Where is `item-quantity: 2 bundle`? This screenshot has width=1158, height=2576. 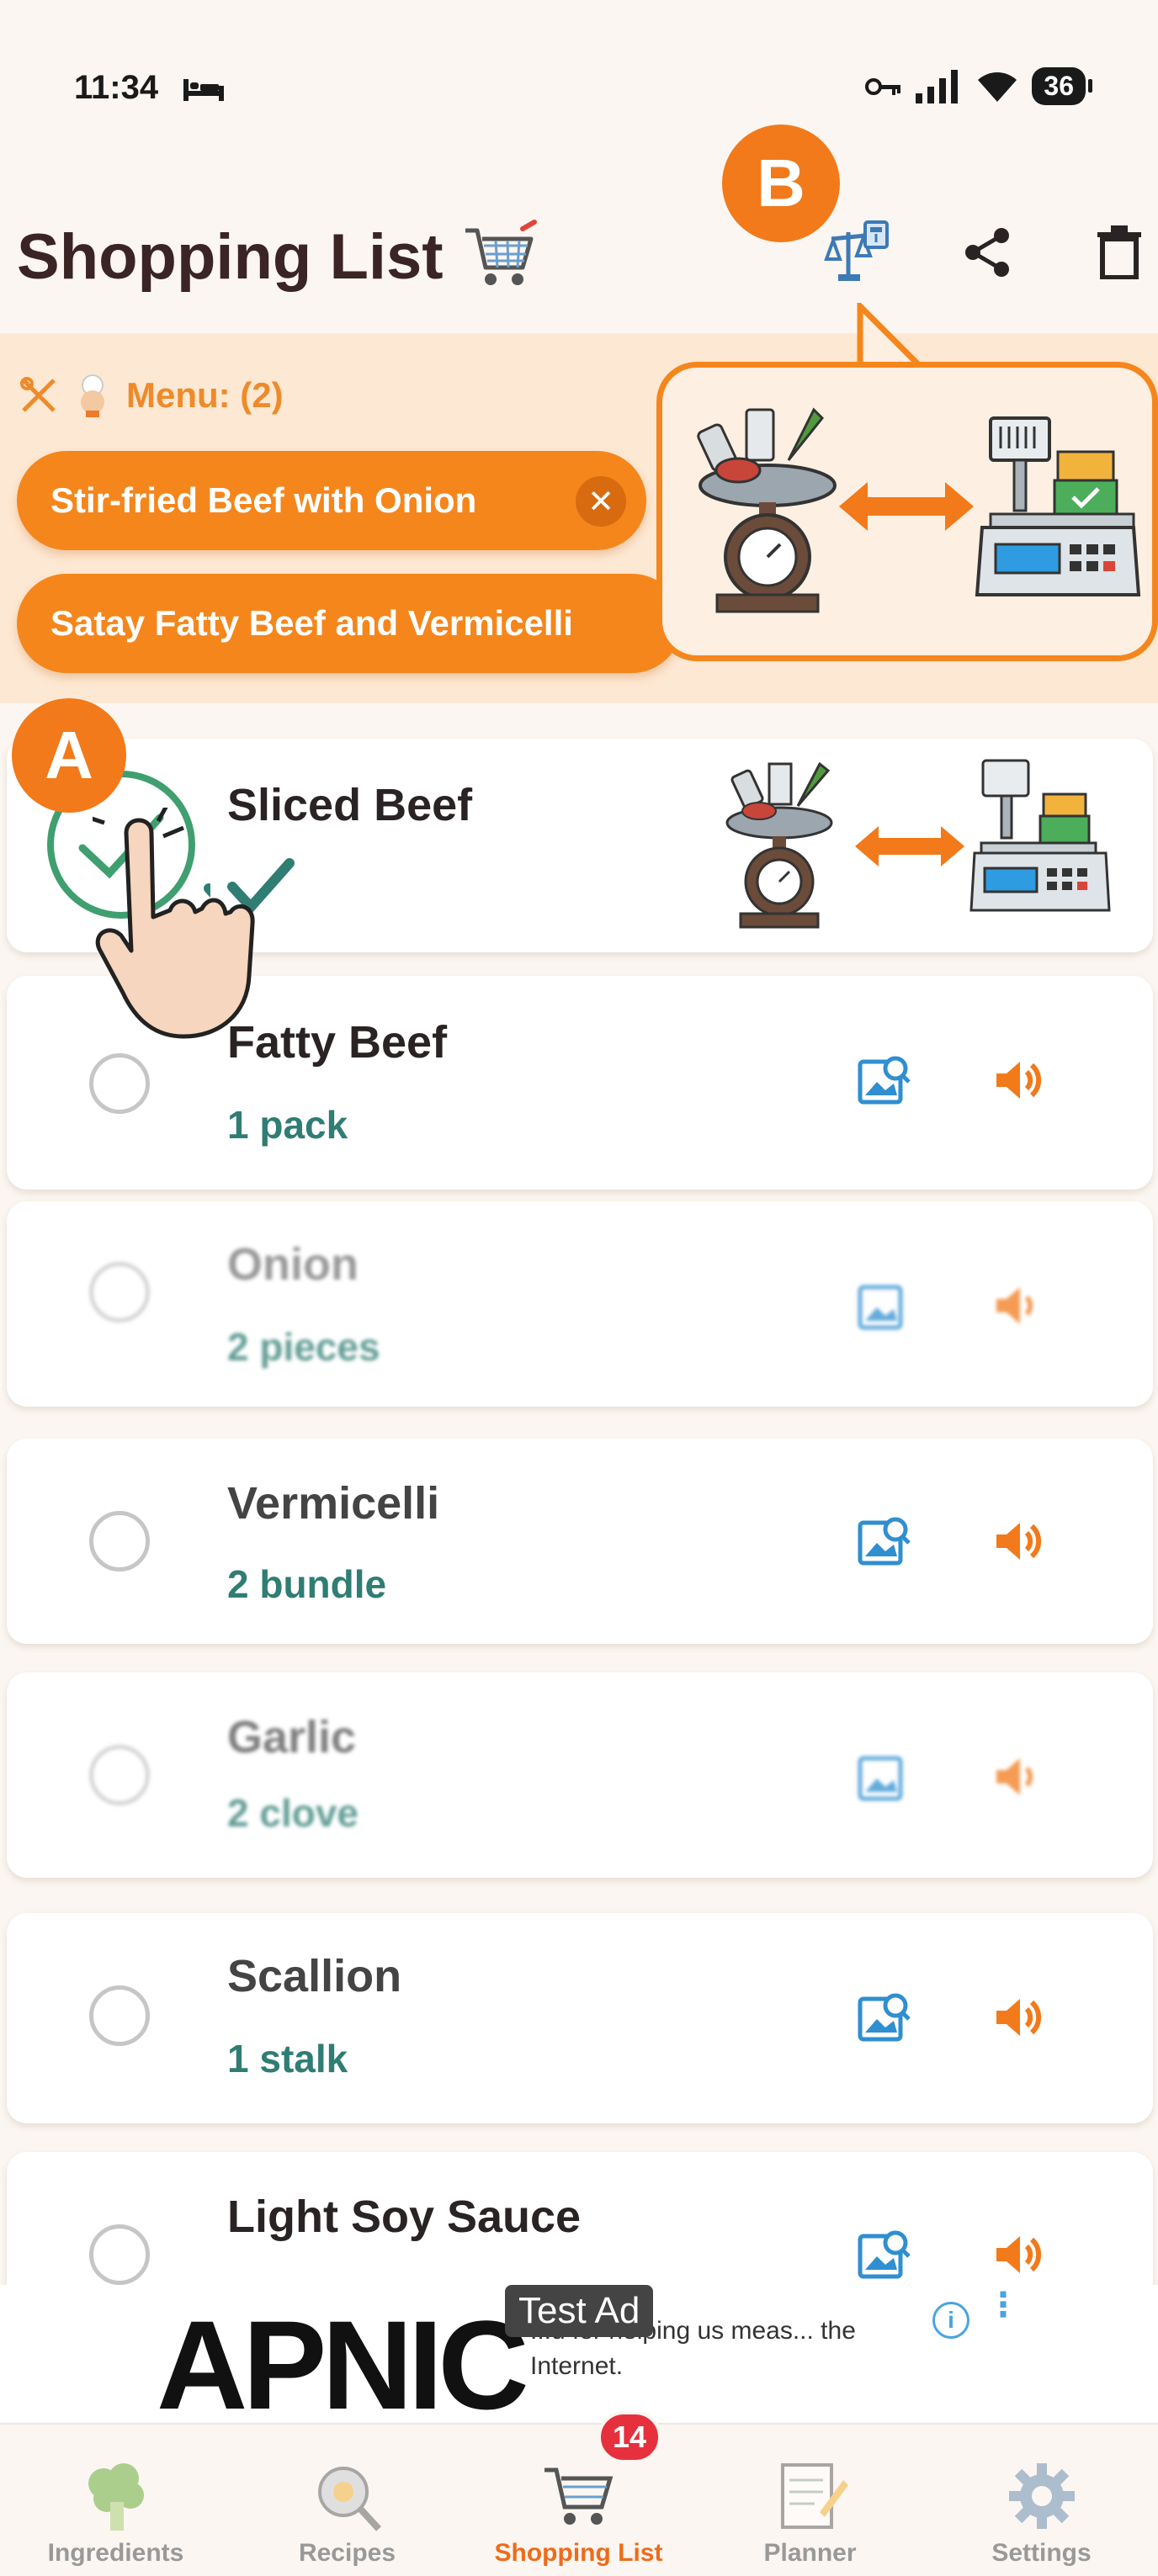
item-quantity: 2 bundle is located at coordinates (307, 1584).